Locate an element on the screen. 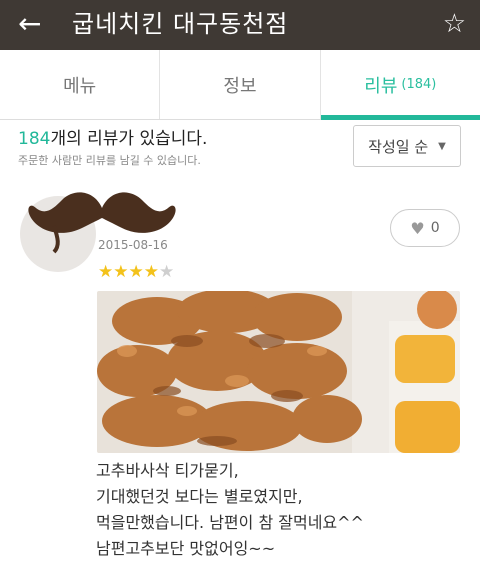 The height and width of the screenshot is (583, 480). app-header: ← 굽네치킨 대구동천점 ☆ is located at coordinates (240, 25).